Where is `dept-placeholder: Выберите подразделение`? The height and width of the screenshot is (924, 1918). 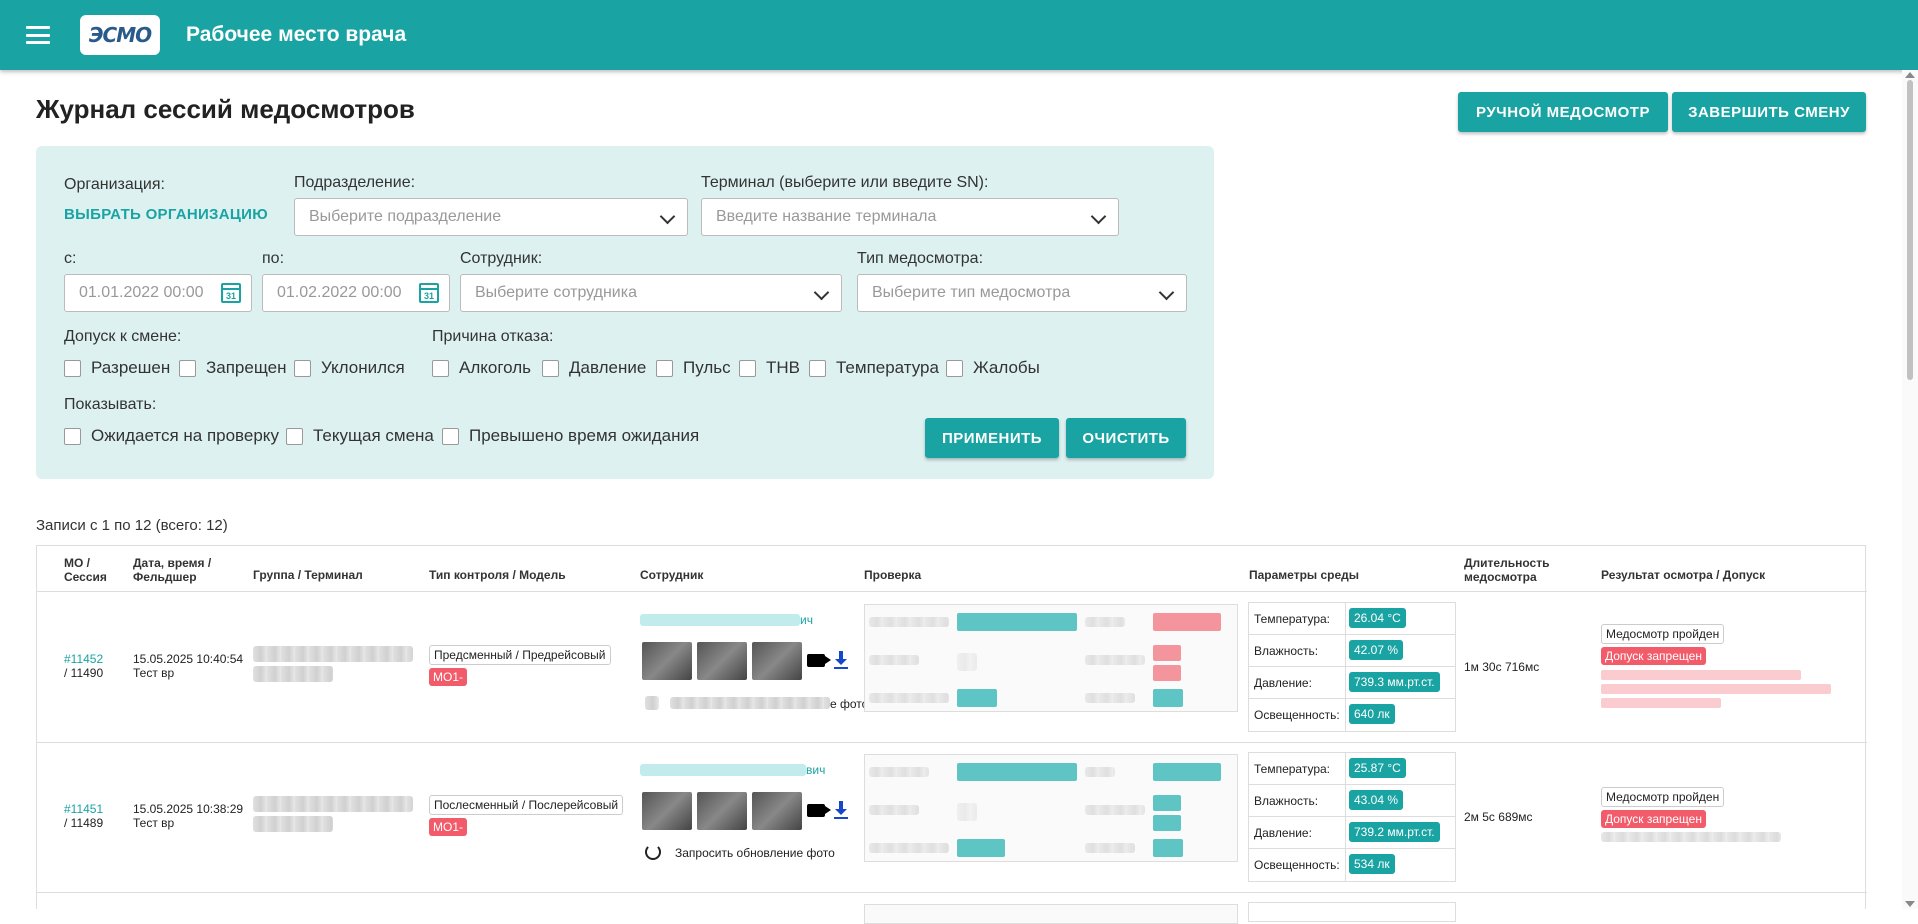 dept-placeholder: Выберите подразделение is located at coordinates (405, 216).